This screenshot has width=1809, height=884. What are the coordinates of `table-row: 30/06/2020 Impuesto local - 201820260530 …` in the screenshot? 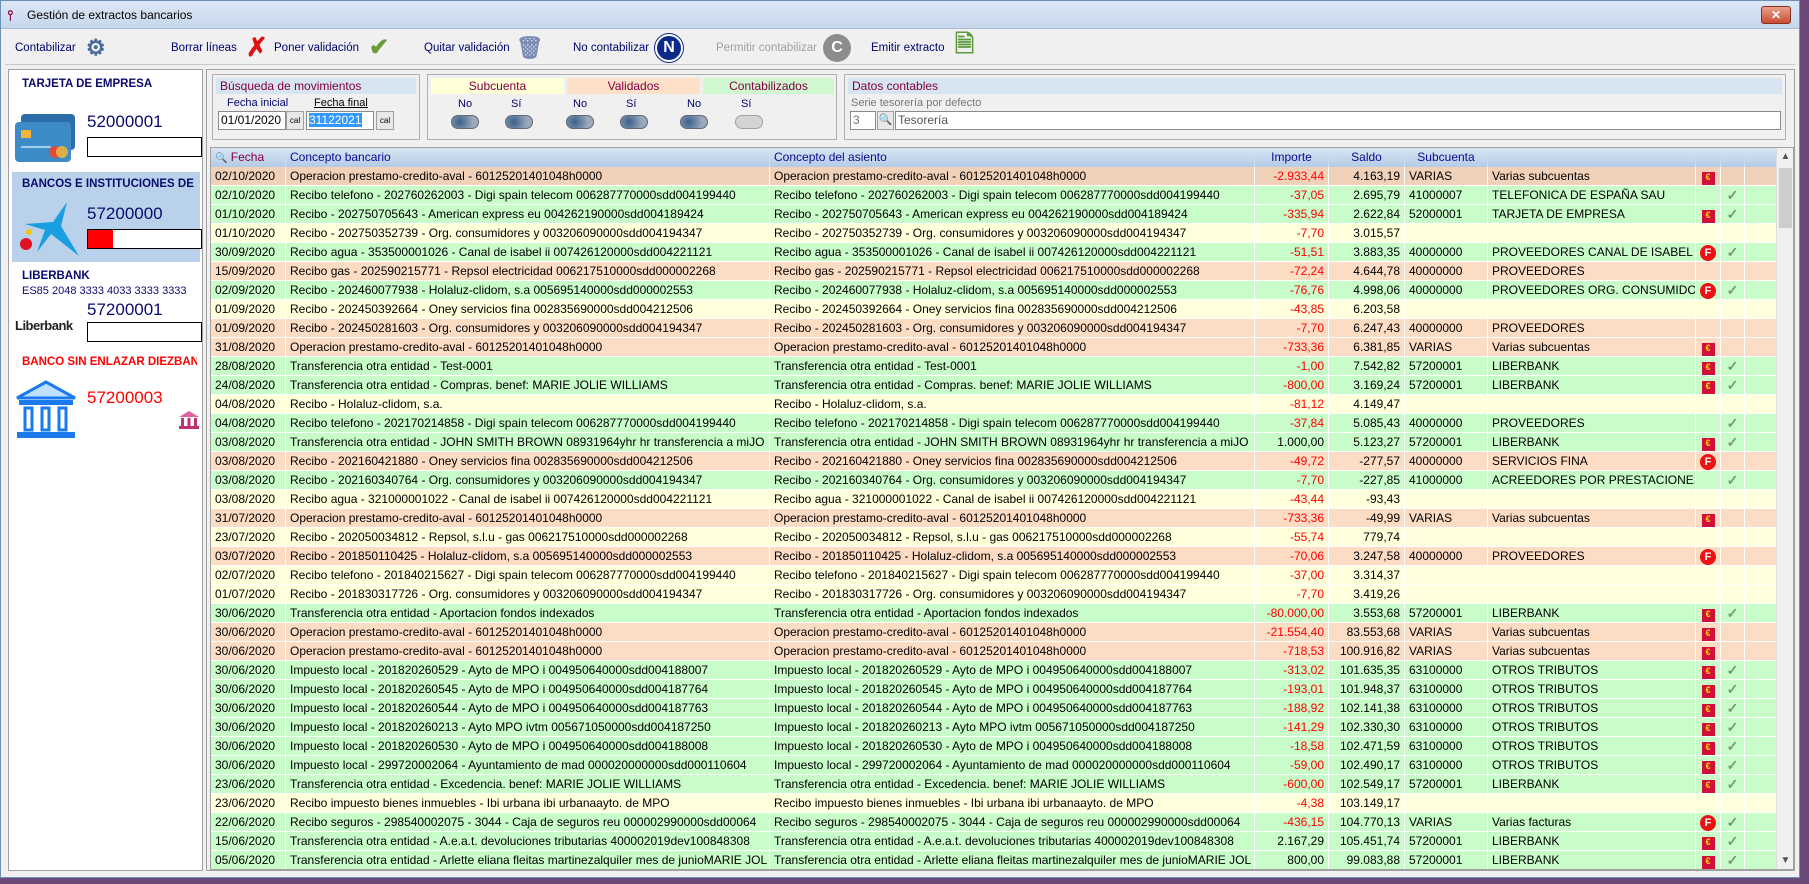 It's located at (996, 746).